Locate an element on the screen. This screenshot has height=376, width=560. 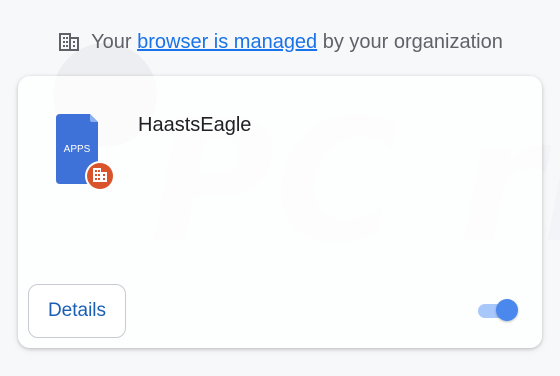
toggle-knob is located at coordinates (507, 310).